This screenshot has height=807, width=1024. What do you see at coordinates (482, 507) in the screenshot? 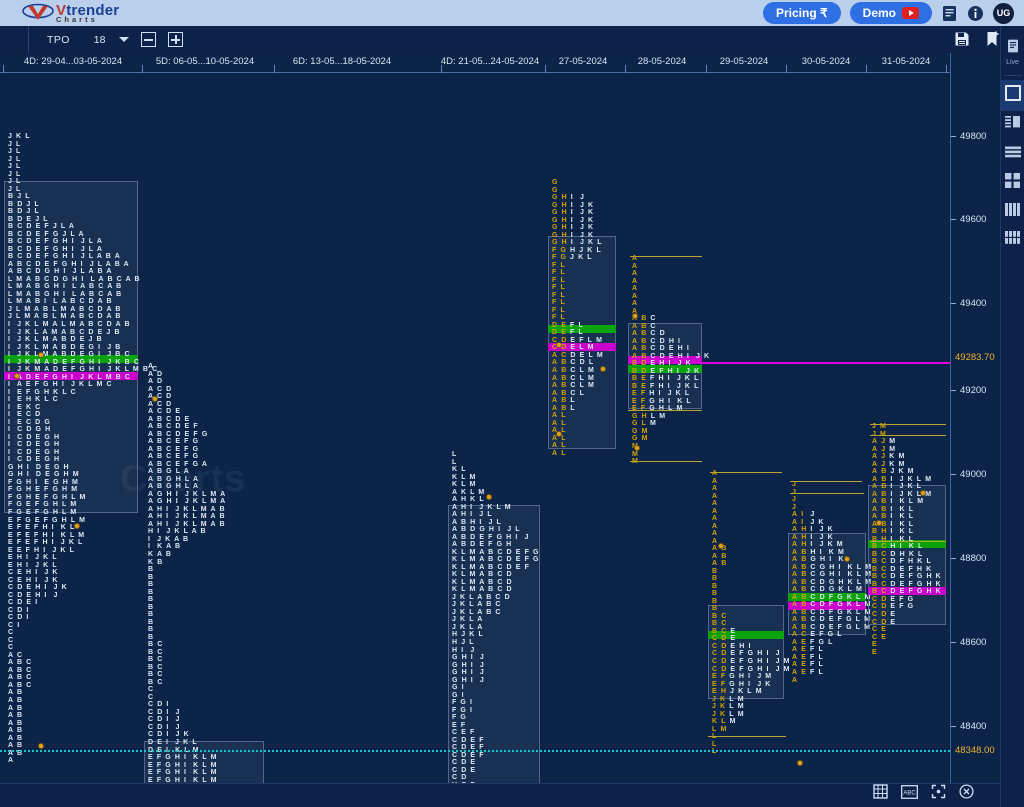
I see `tpo-row: A H I J K L M` at bounding box center [482, 507].